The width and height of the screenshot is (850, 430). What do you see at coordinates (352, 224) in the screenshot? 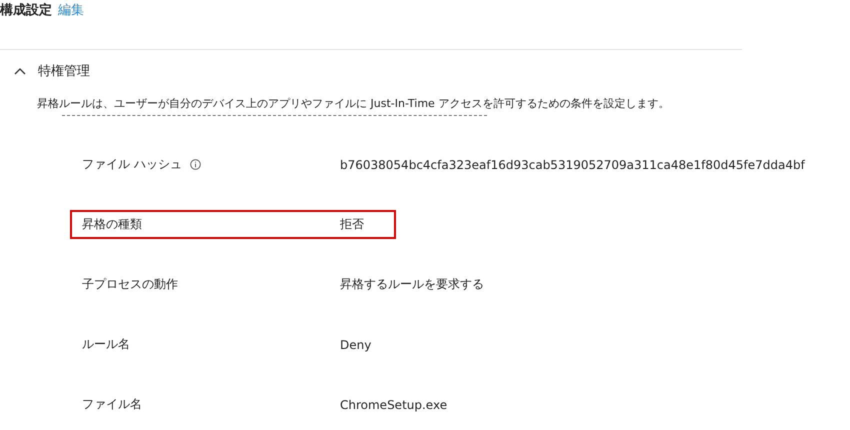
I see `field-value: 拒否` at bounding box center [352, 224].